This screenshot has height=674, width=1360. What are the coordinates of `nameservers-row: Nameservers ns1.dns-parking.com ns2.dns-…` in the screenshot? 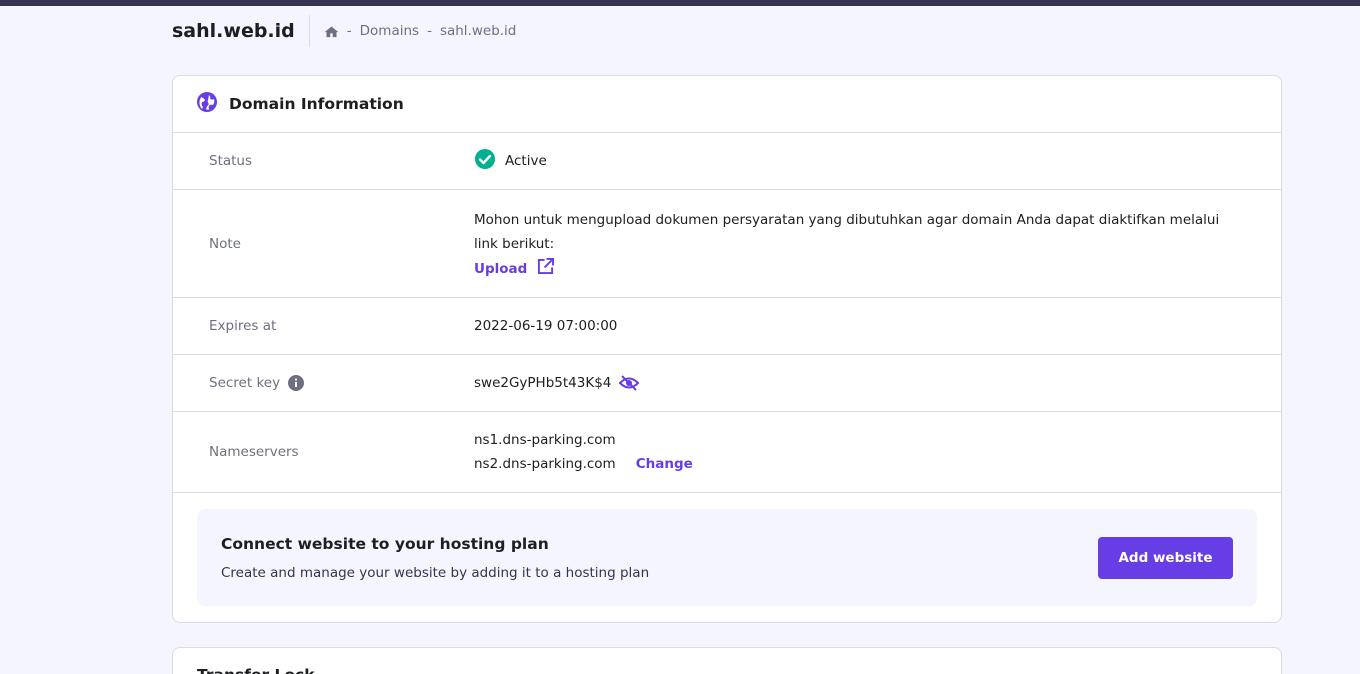 It's located at (727, 452).